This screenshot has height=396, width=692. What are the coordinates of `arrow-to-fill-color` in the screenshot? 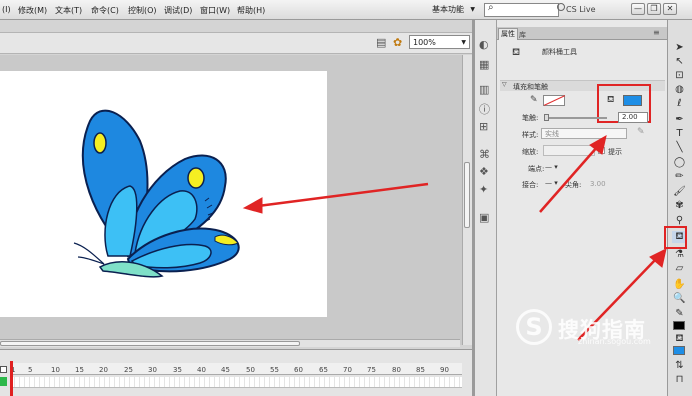 It's located at (573, 174).